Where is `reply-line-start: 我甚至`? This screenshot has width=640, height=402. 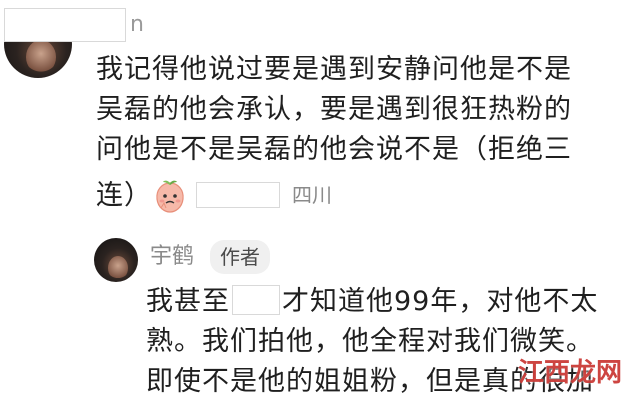 reply-line-start: 我甚至 is located at coordinates (188, 301).